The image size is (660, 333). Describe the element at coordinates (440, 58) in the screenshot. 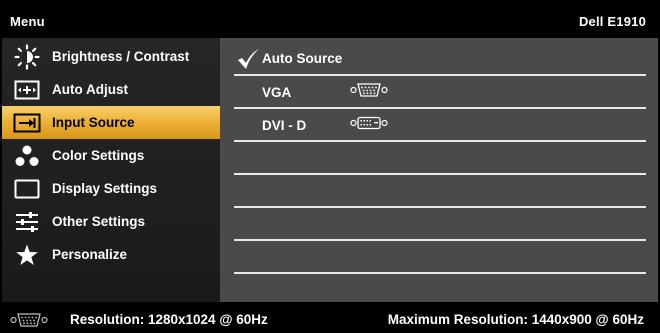

I see `option-auto-source: Auto Source` at that location.